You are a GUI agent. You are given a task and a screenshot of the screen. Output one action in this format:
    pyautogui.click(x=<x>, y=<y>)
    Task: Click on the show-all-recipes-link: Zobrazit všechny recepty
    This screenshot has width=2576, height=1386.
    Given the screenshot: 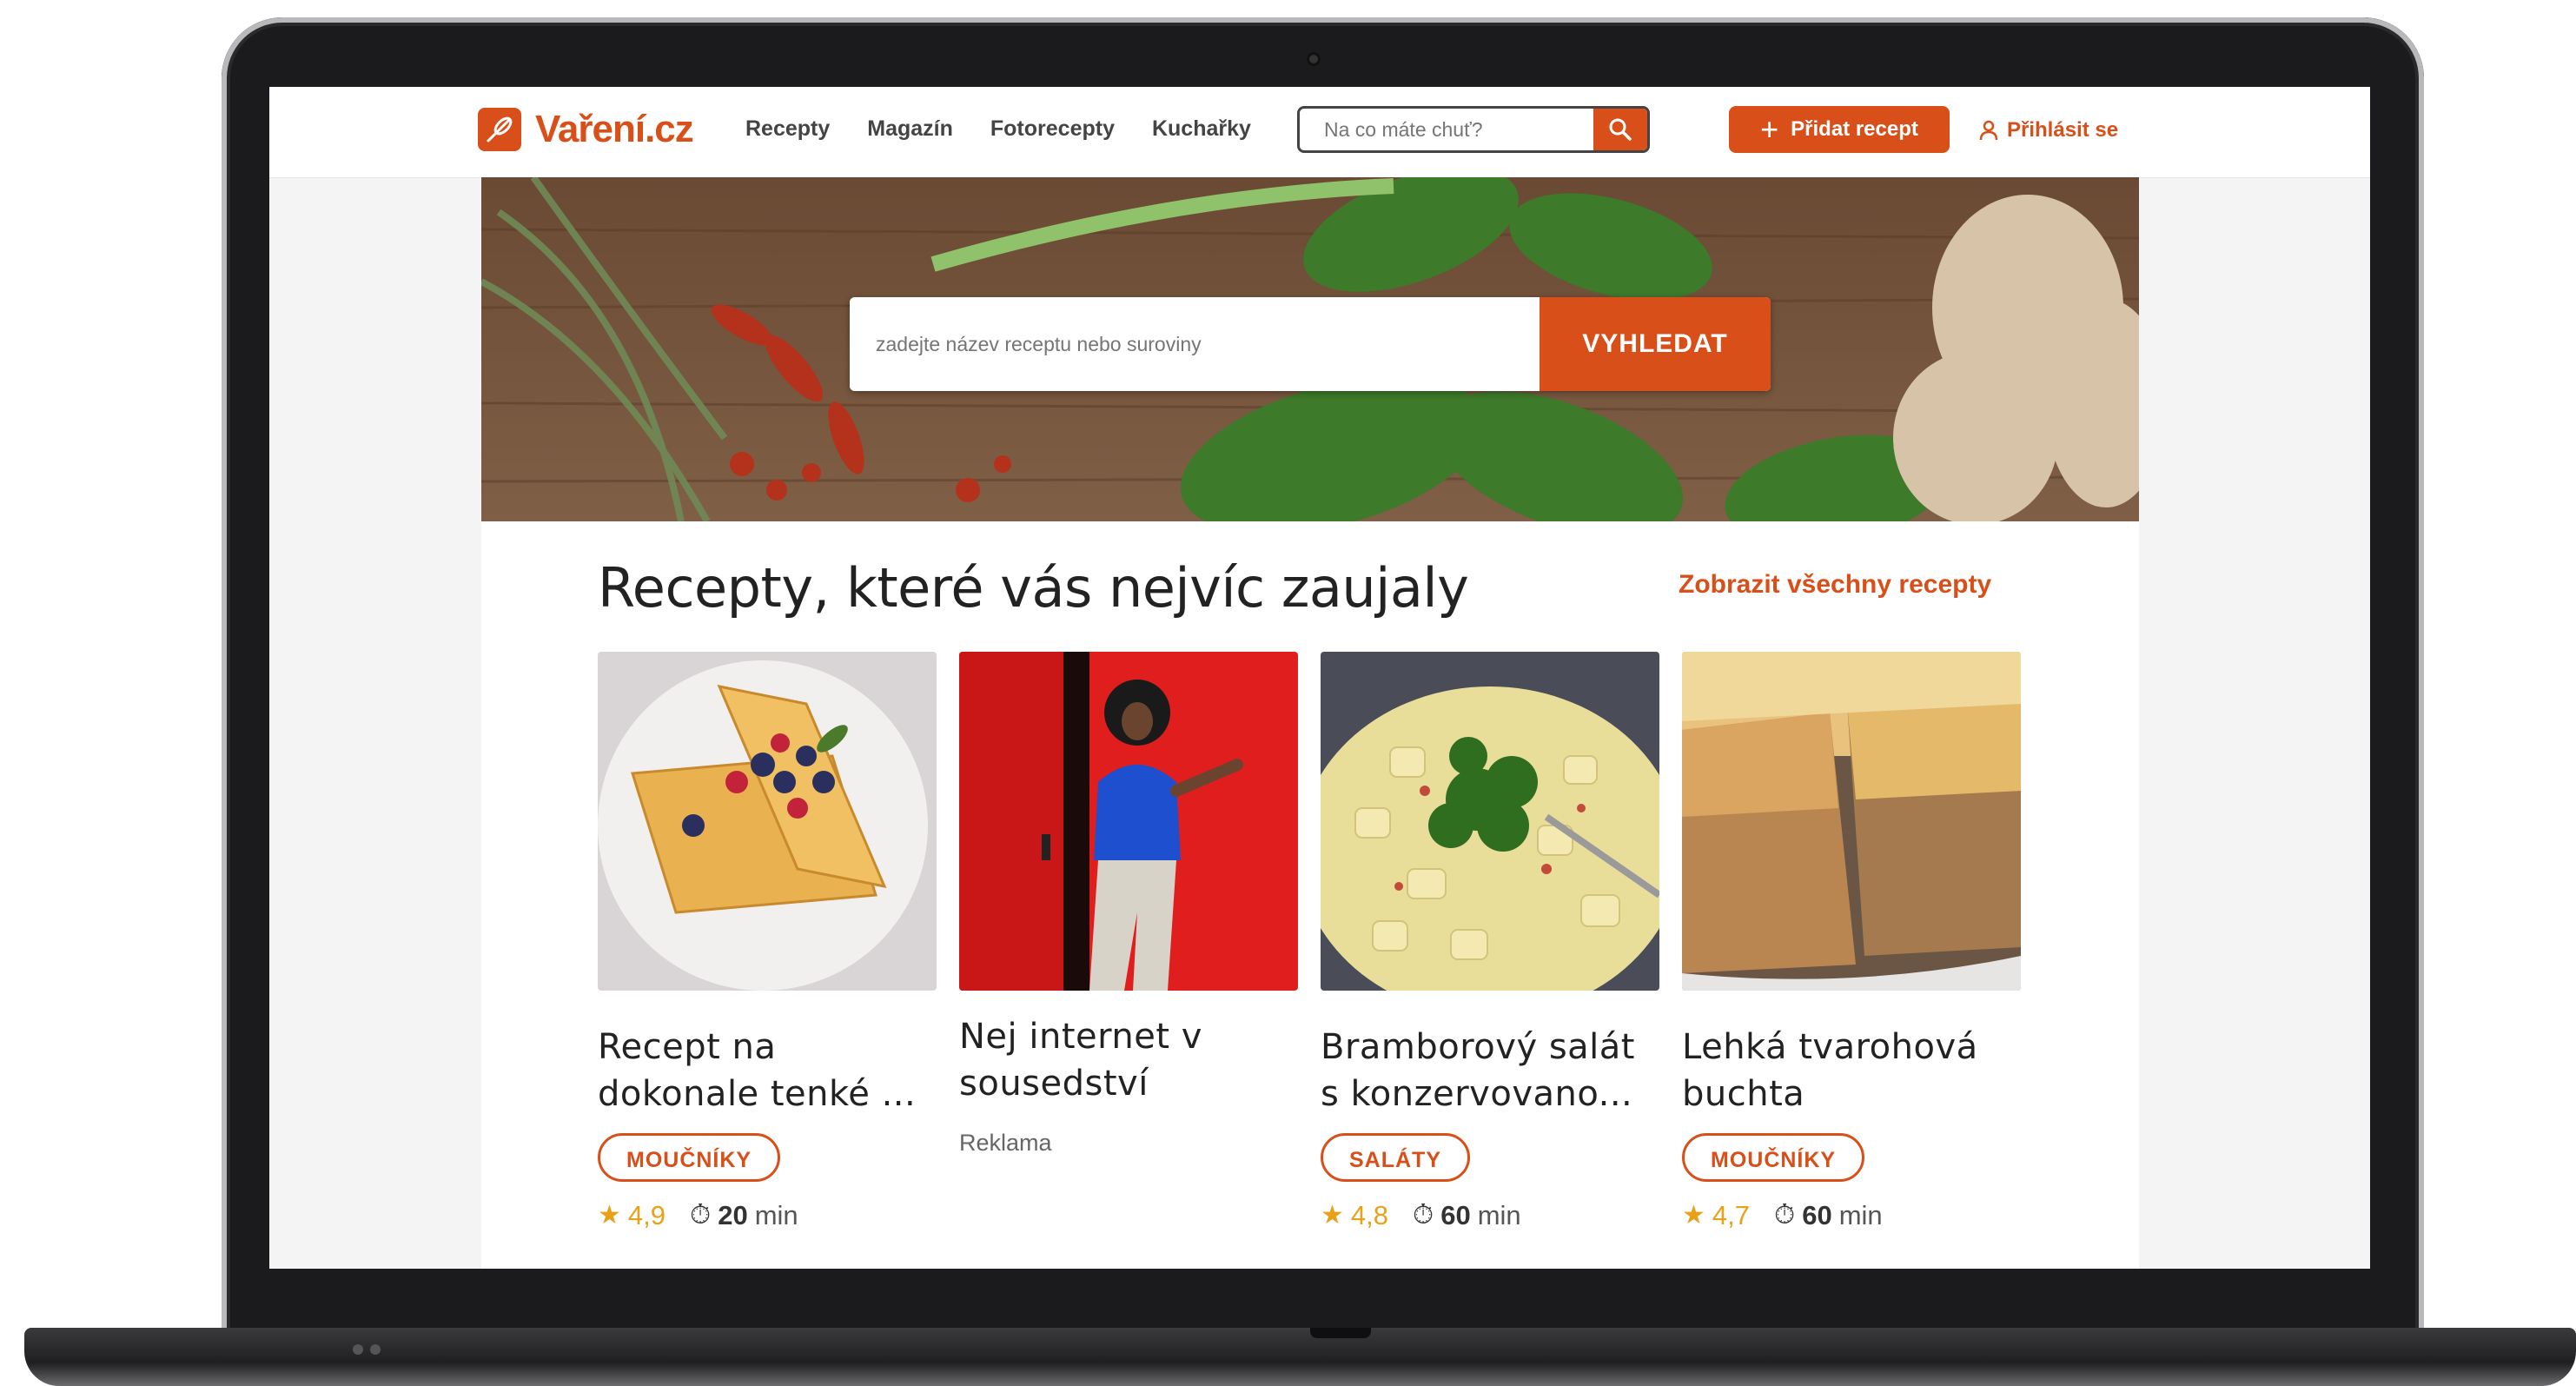 What is the action you would take?
    pyautogui.click(x=1835, y=585)
    